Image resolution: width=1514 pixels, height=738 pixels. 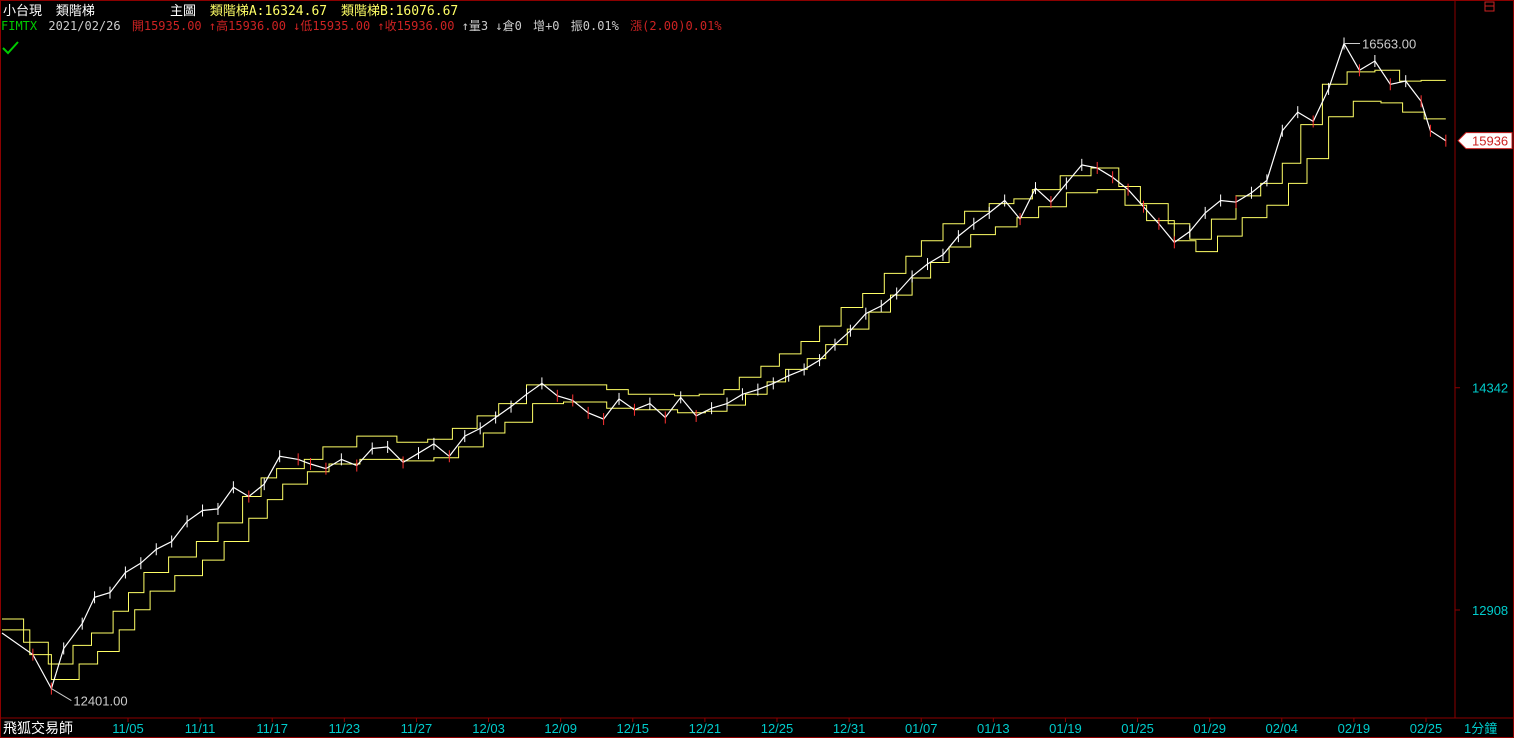 What do you see at coordinates (1354, 728) in the screenshot?
I see `x-tick-label: 02/19` at bounding box center [1354, 728].